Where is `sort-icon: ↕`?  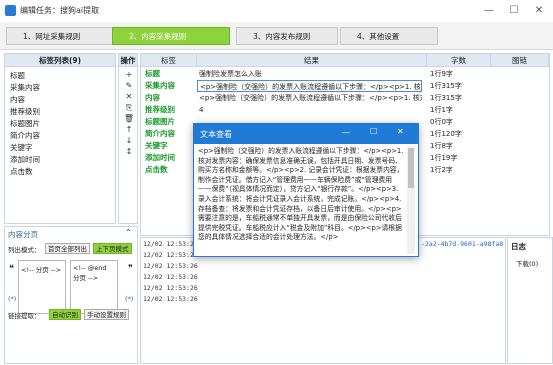
sort-icon: ↕ is located at coordinates (129, 151).